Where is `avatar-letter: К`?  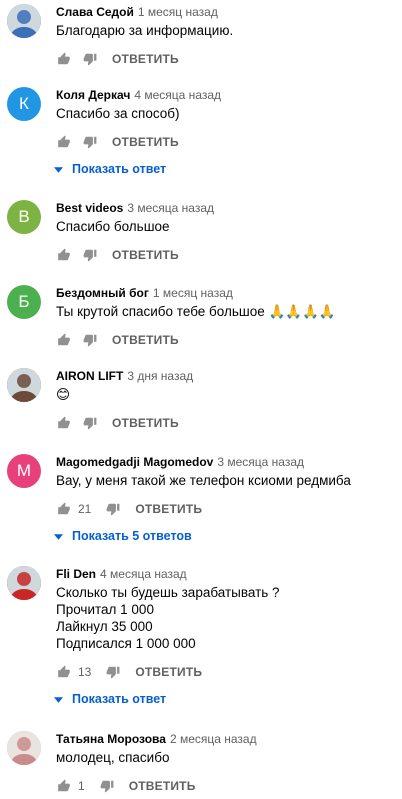
avatar-letter: К is located at coordinates (24, 103).